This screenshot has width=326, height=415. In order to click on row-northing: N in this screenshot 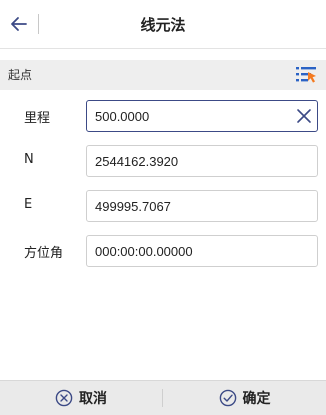, I will do `click(163, 162)`.